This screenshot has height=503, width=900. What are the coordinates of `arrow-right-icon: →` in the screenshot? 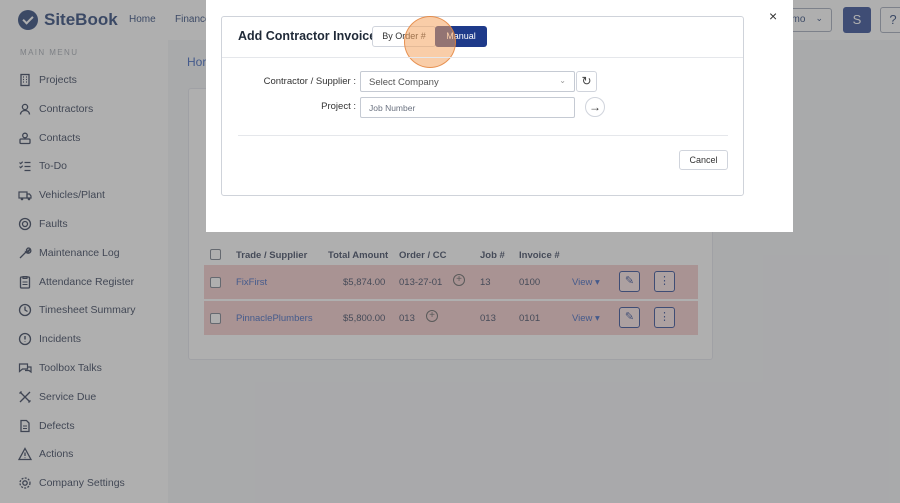 It's located at (595, 107).